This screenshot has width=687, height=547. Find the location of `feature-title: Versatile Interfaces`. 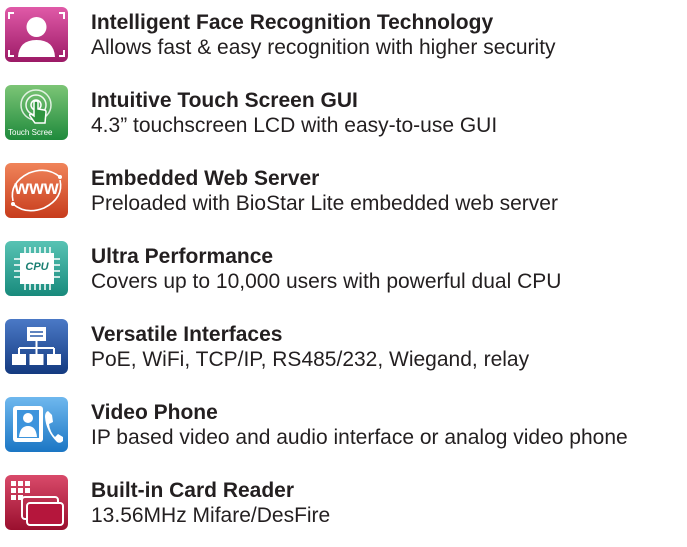

feature-title: Versatile Interfaces is located at coordinates (187, 334).